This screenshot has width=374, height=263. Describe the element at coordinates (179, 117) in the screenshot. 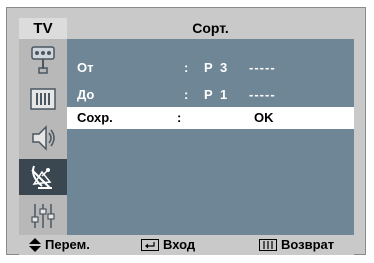

I see `store-colon: :` at that location.